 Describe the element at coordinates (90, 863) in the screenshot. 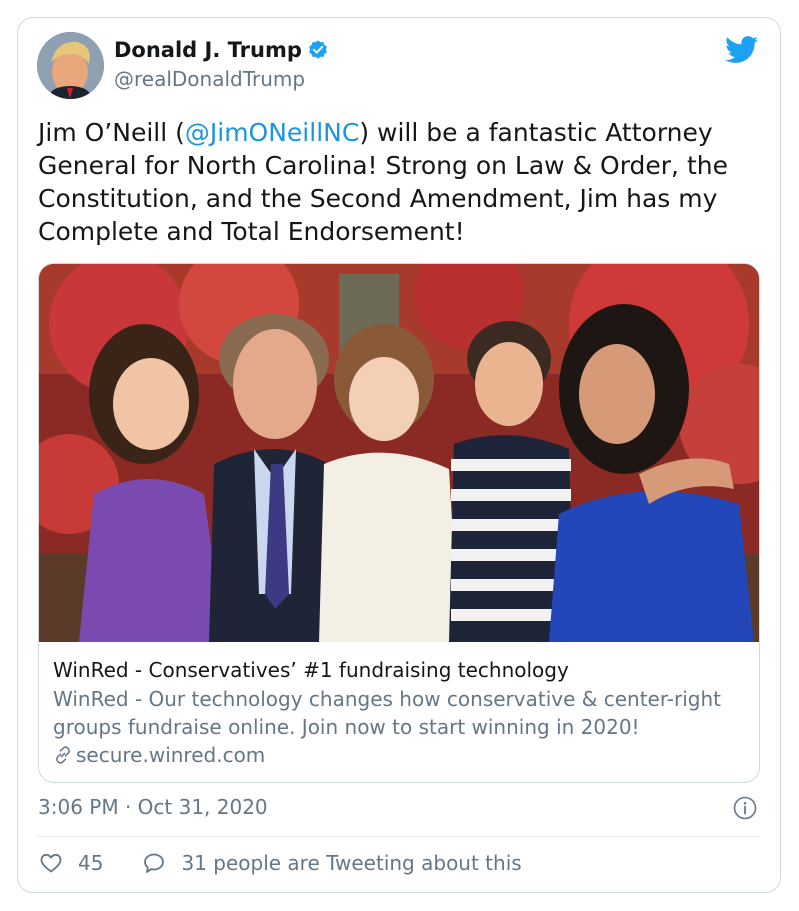

I see `like-count: 45` at that location.